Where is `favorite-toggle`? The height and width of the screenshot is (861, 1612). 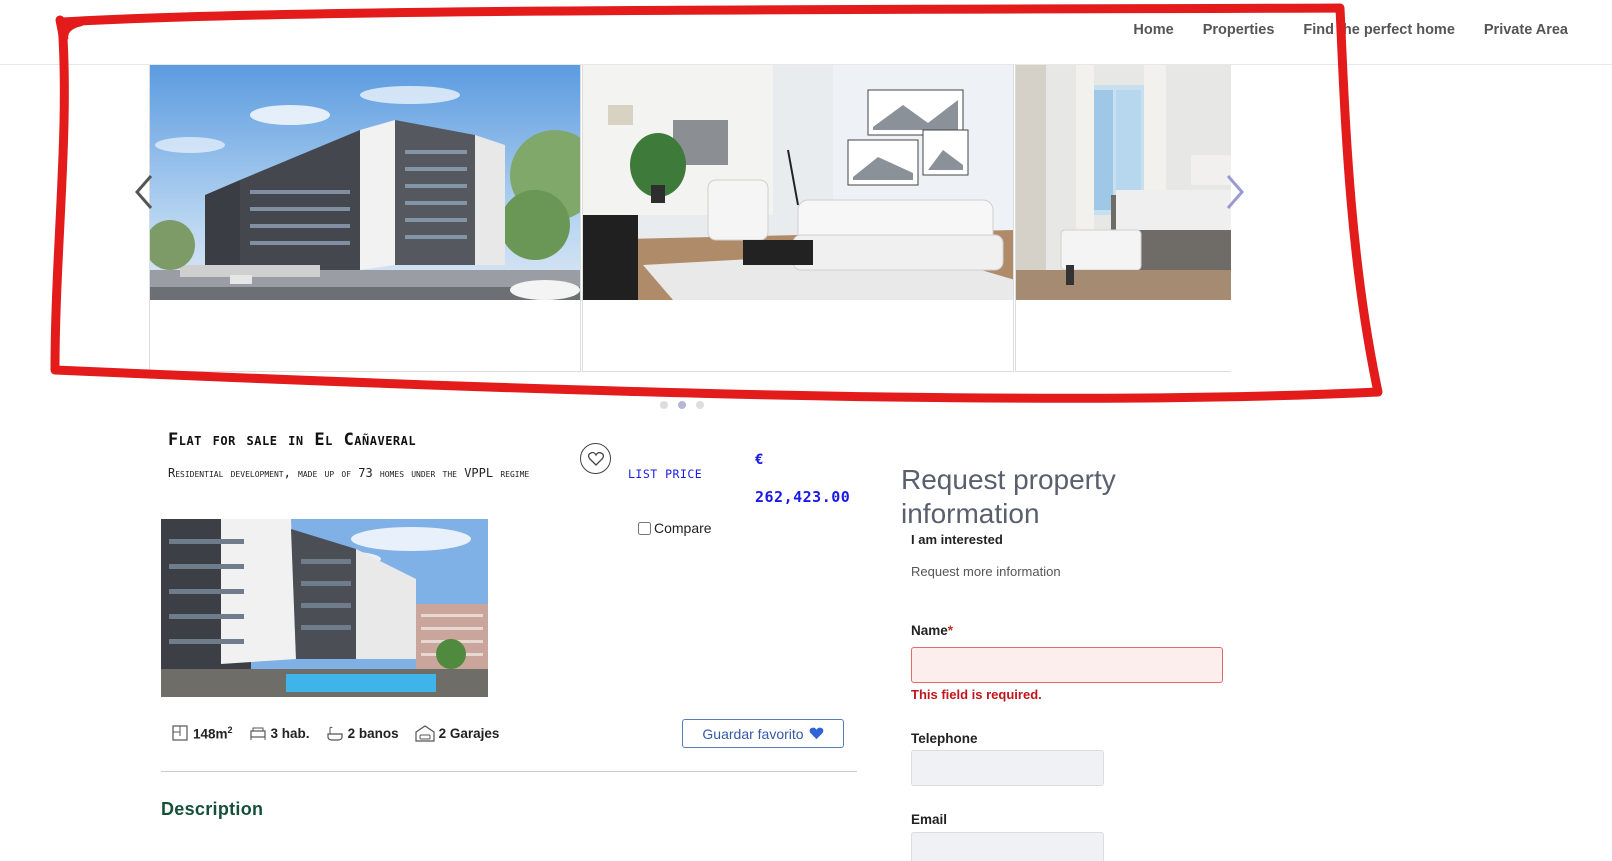
favorite-toggle is located at coordinates (595, 458).